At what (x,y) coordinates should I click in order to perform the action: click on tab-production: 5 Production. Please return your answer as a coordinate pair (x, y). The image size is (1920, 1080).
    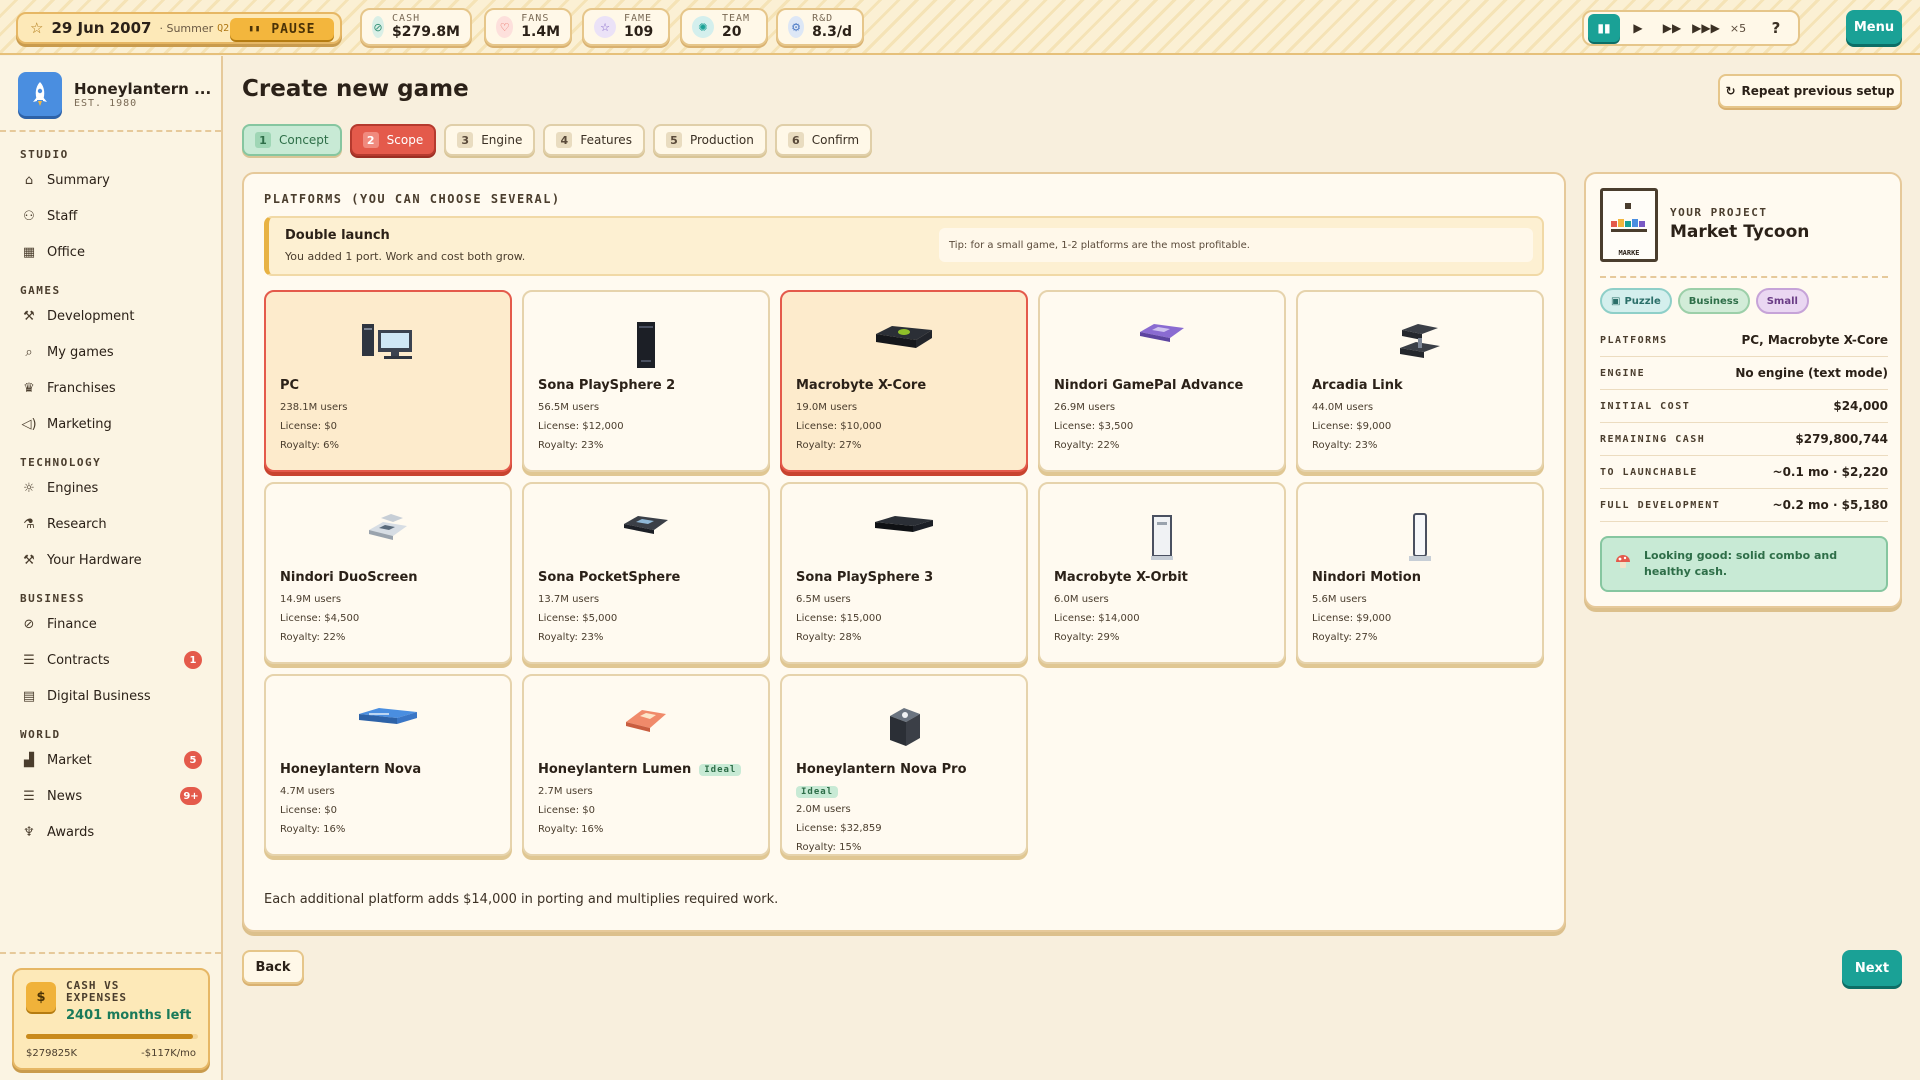
    Looking at the image, I should click on (709, 140).